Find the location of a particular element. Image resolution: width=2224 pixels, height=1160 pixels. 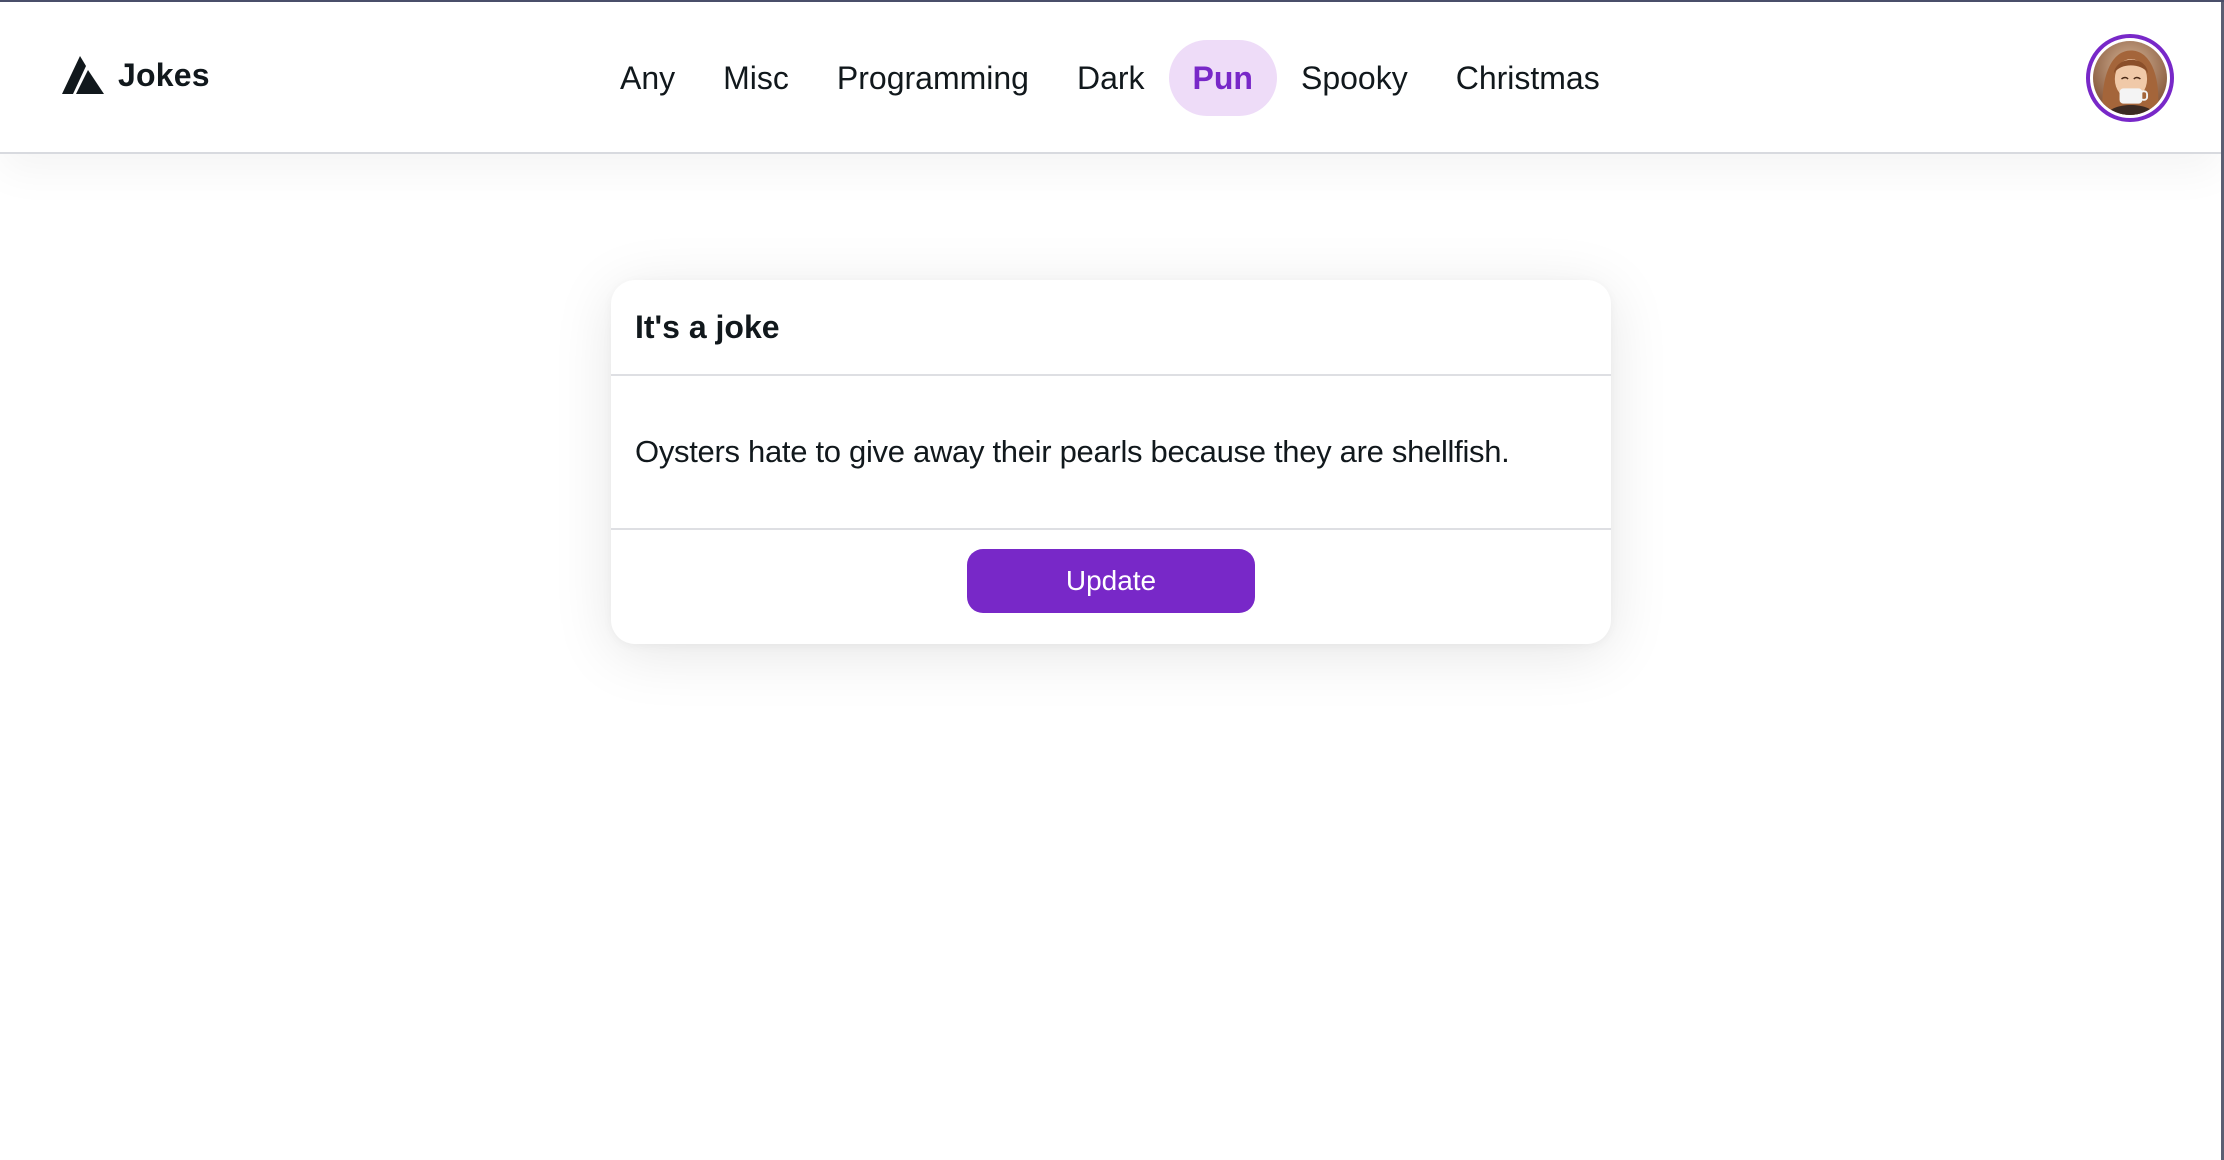

nav-item-dark: Dark is located at coordinates (1111, 78).